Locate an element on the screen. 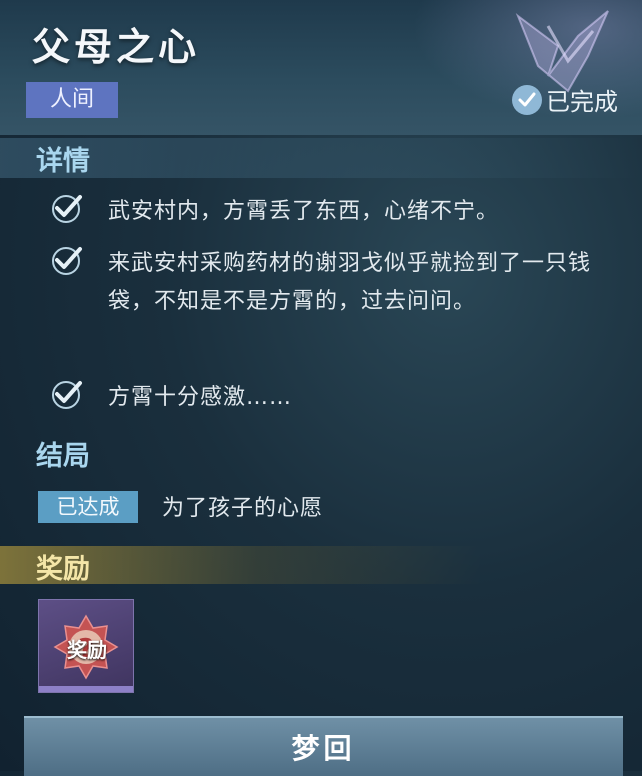 This screenshot has height=776, width=642. reward-item-rarity-bar is located at coordinates (86, 689).